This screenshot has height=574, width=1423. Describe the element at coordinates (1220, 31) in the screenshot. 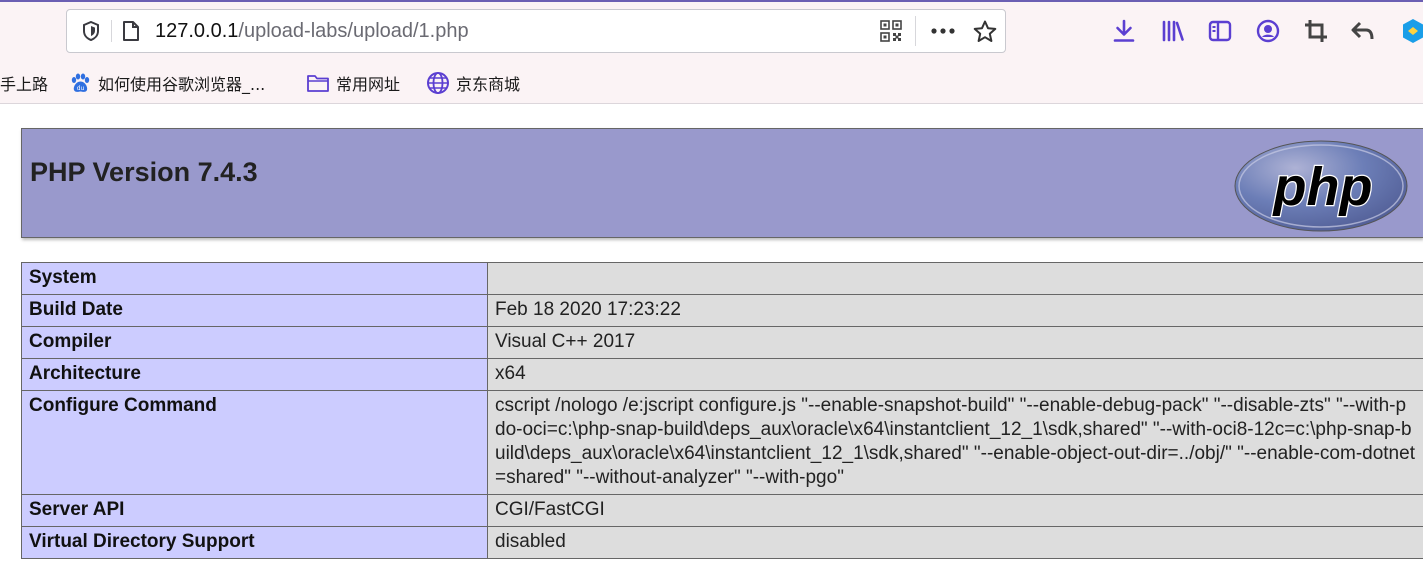

I see `sidebar-icon` at that location.